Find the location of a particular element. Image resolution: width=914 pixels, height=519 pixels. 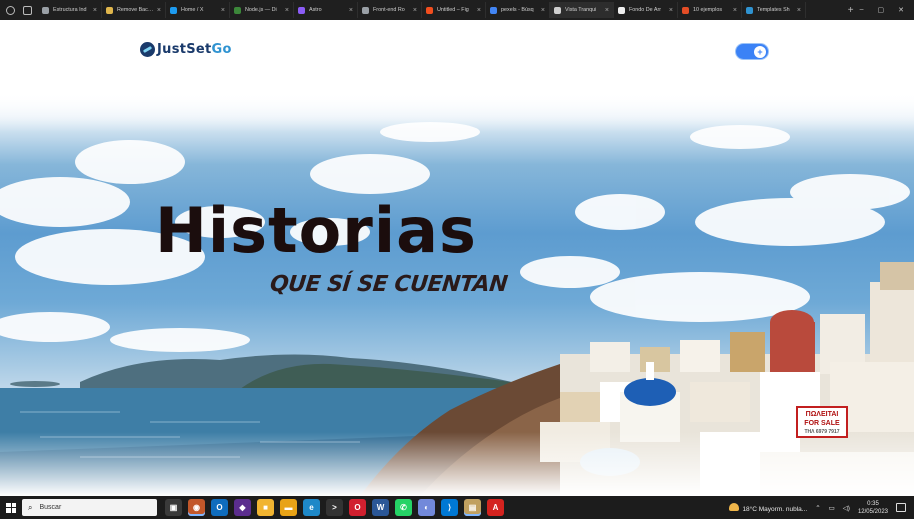

browser-tab: Remove Backgr × is located at coordinates (134, 10).